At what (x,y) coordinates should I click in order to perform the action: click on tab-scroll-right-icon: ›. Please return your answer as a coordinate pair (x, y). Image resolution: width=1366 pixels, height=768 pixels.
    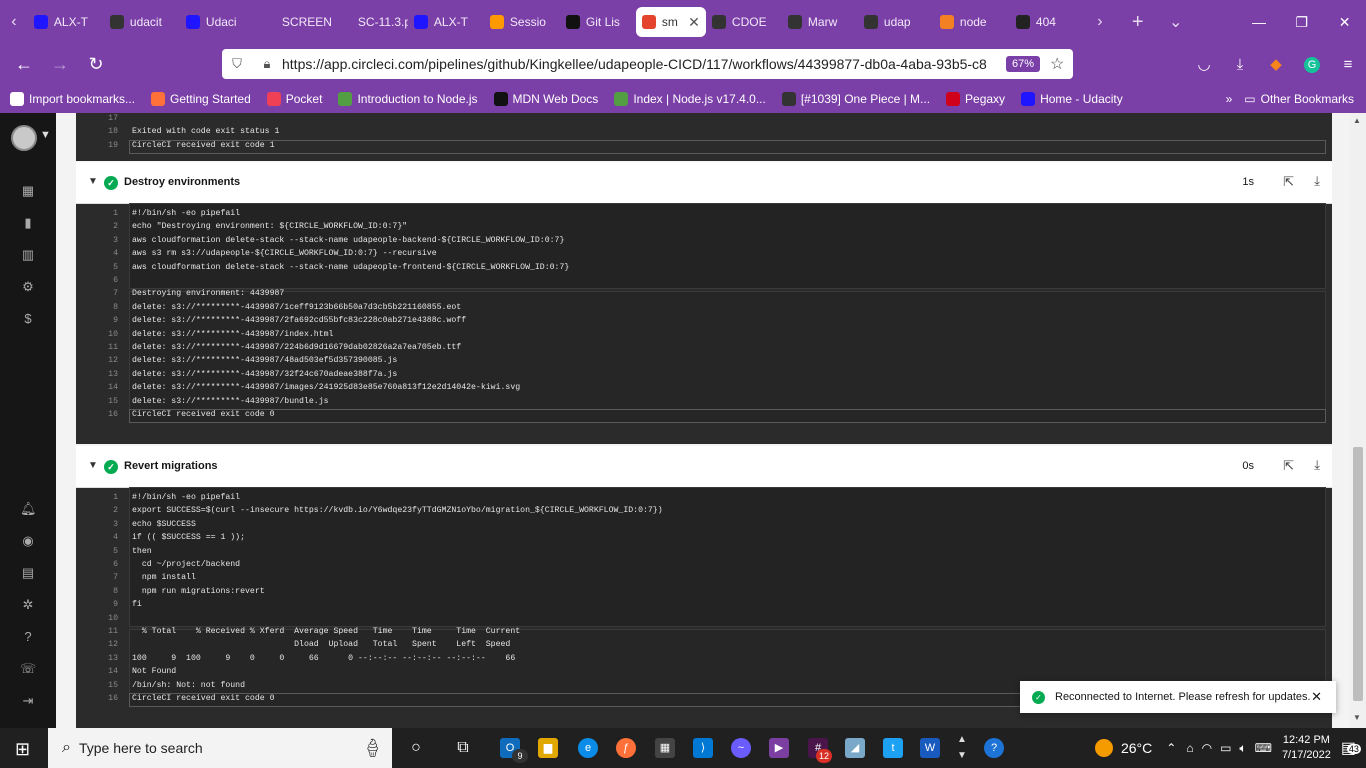
    Looking at the image, I should click on (1100, 22).